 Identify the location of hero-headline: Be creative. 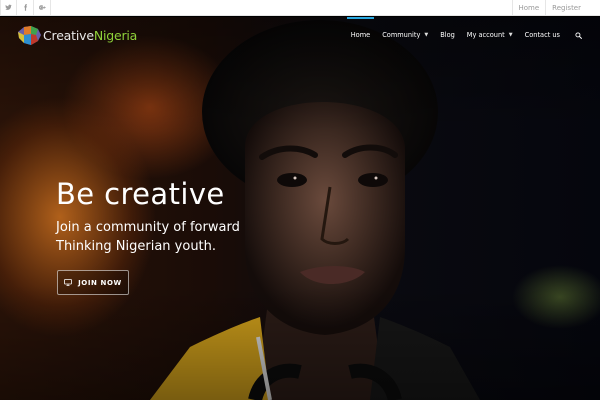
(140, 194).